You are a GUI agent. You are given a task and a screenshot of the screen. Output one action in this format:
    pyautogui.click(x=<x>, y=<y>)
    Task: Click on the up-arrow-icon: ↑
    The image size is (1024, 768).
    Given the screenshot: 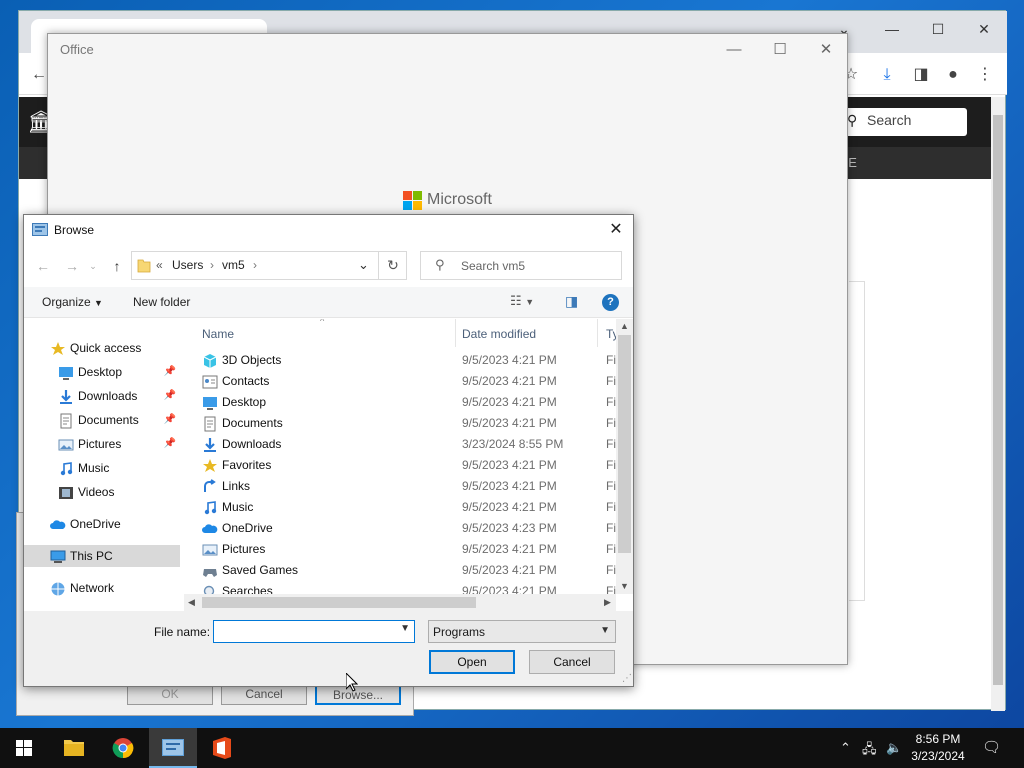 What is the action you would take?
    pyautogui.click(x=117, y=266)
    